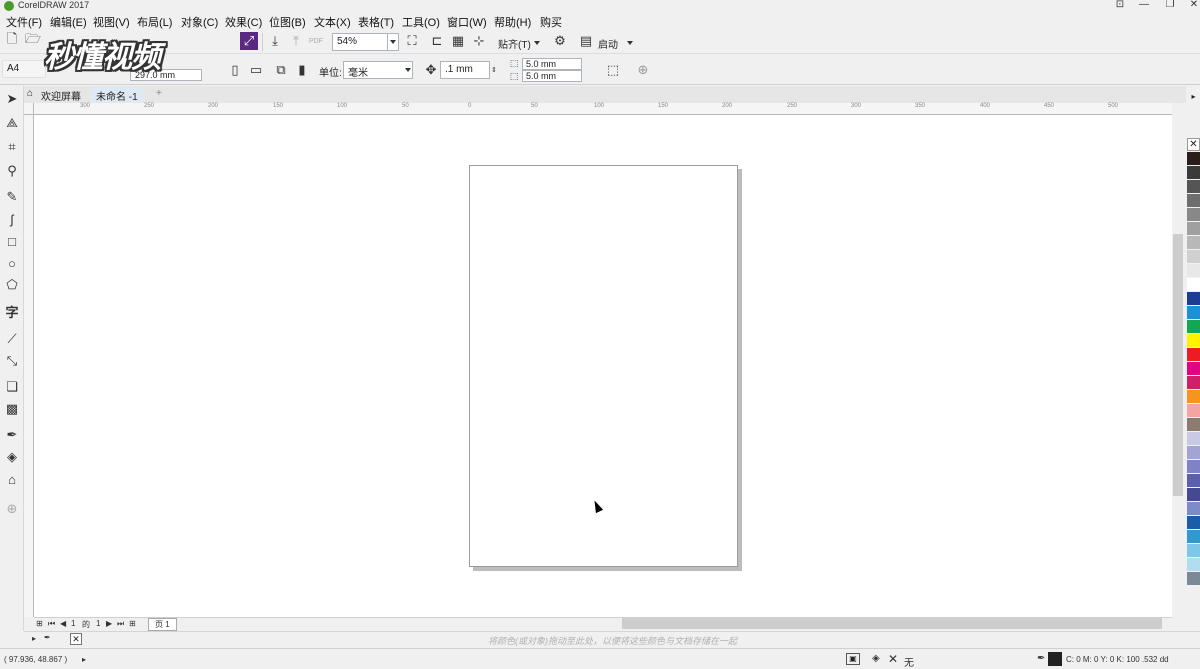 This screenshot has height=669, width=1200. What do you see at coordinates (378, 70) in the screenshot?
I see `unit-select: 毫米` at bounding box center [378, 70].